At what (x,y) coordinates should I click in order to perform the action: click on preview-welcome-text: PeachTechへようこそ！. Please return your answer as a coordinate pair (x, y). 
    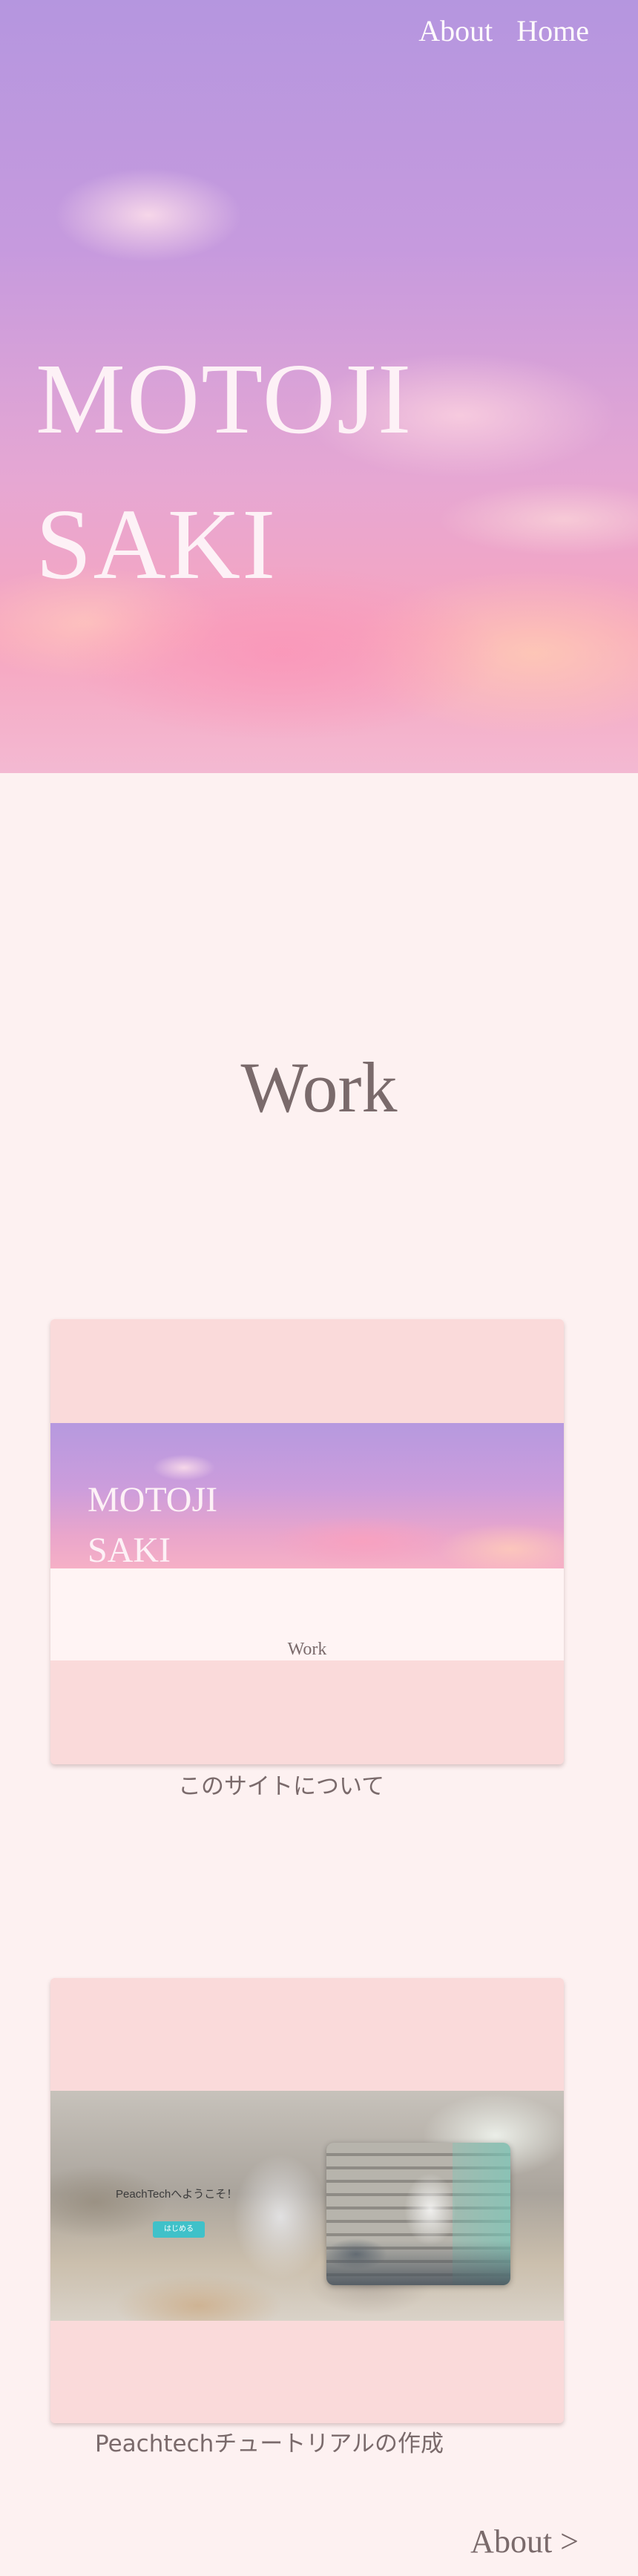
    Looking at the image, I should click on (177, 2194).